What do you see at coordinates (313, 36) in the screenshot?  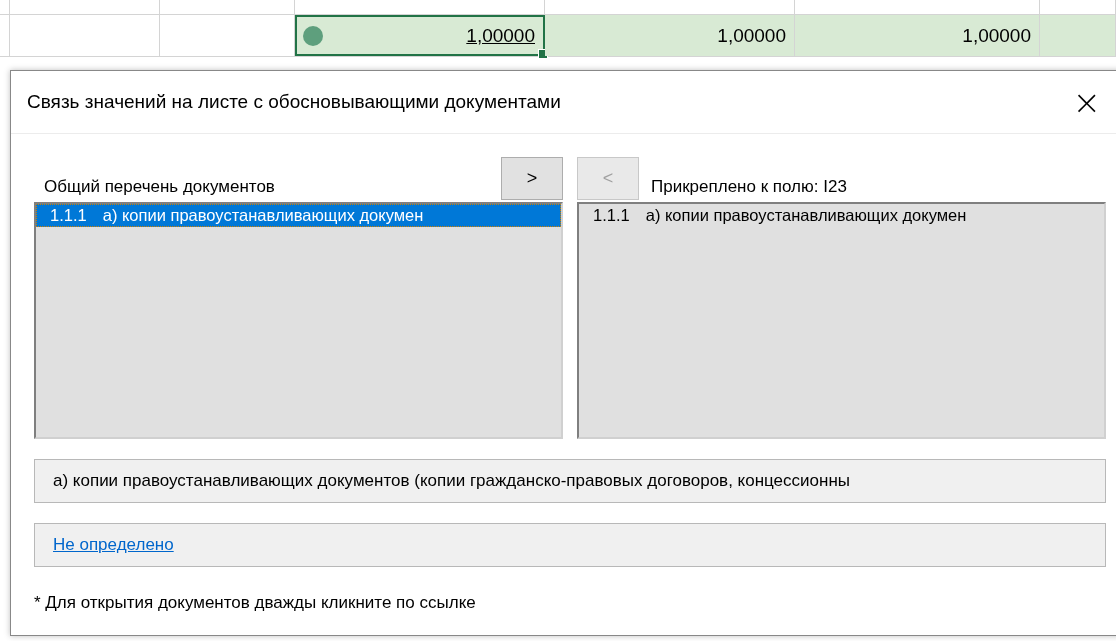 I see `indicator-icon` at bounding box center [313, 36].